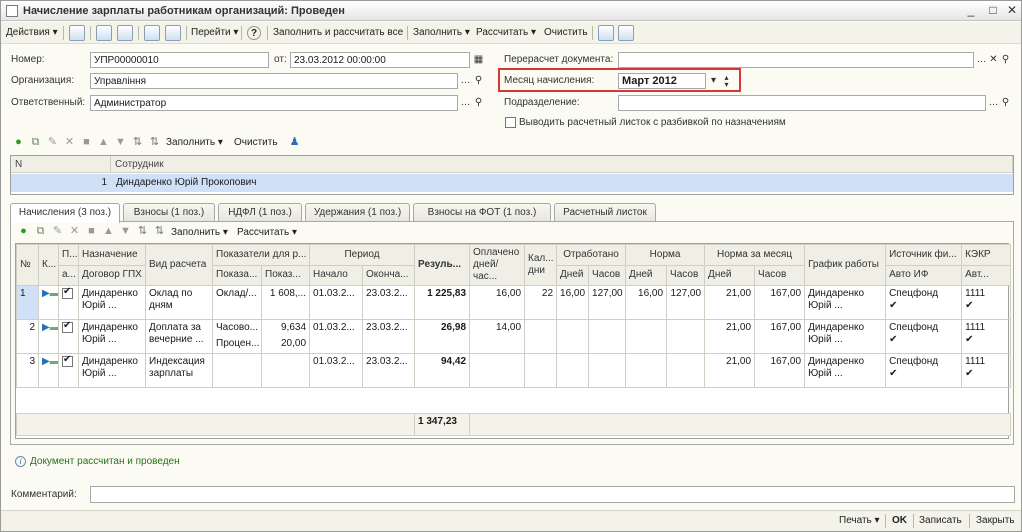 The height and width of the screenshot is (532, 1022). What do you see at coordinates (607, 275) in the screenshot?
I see `column-header-worked-hours: Часов` at bounding box center [607, 275].